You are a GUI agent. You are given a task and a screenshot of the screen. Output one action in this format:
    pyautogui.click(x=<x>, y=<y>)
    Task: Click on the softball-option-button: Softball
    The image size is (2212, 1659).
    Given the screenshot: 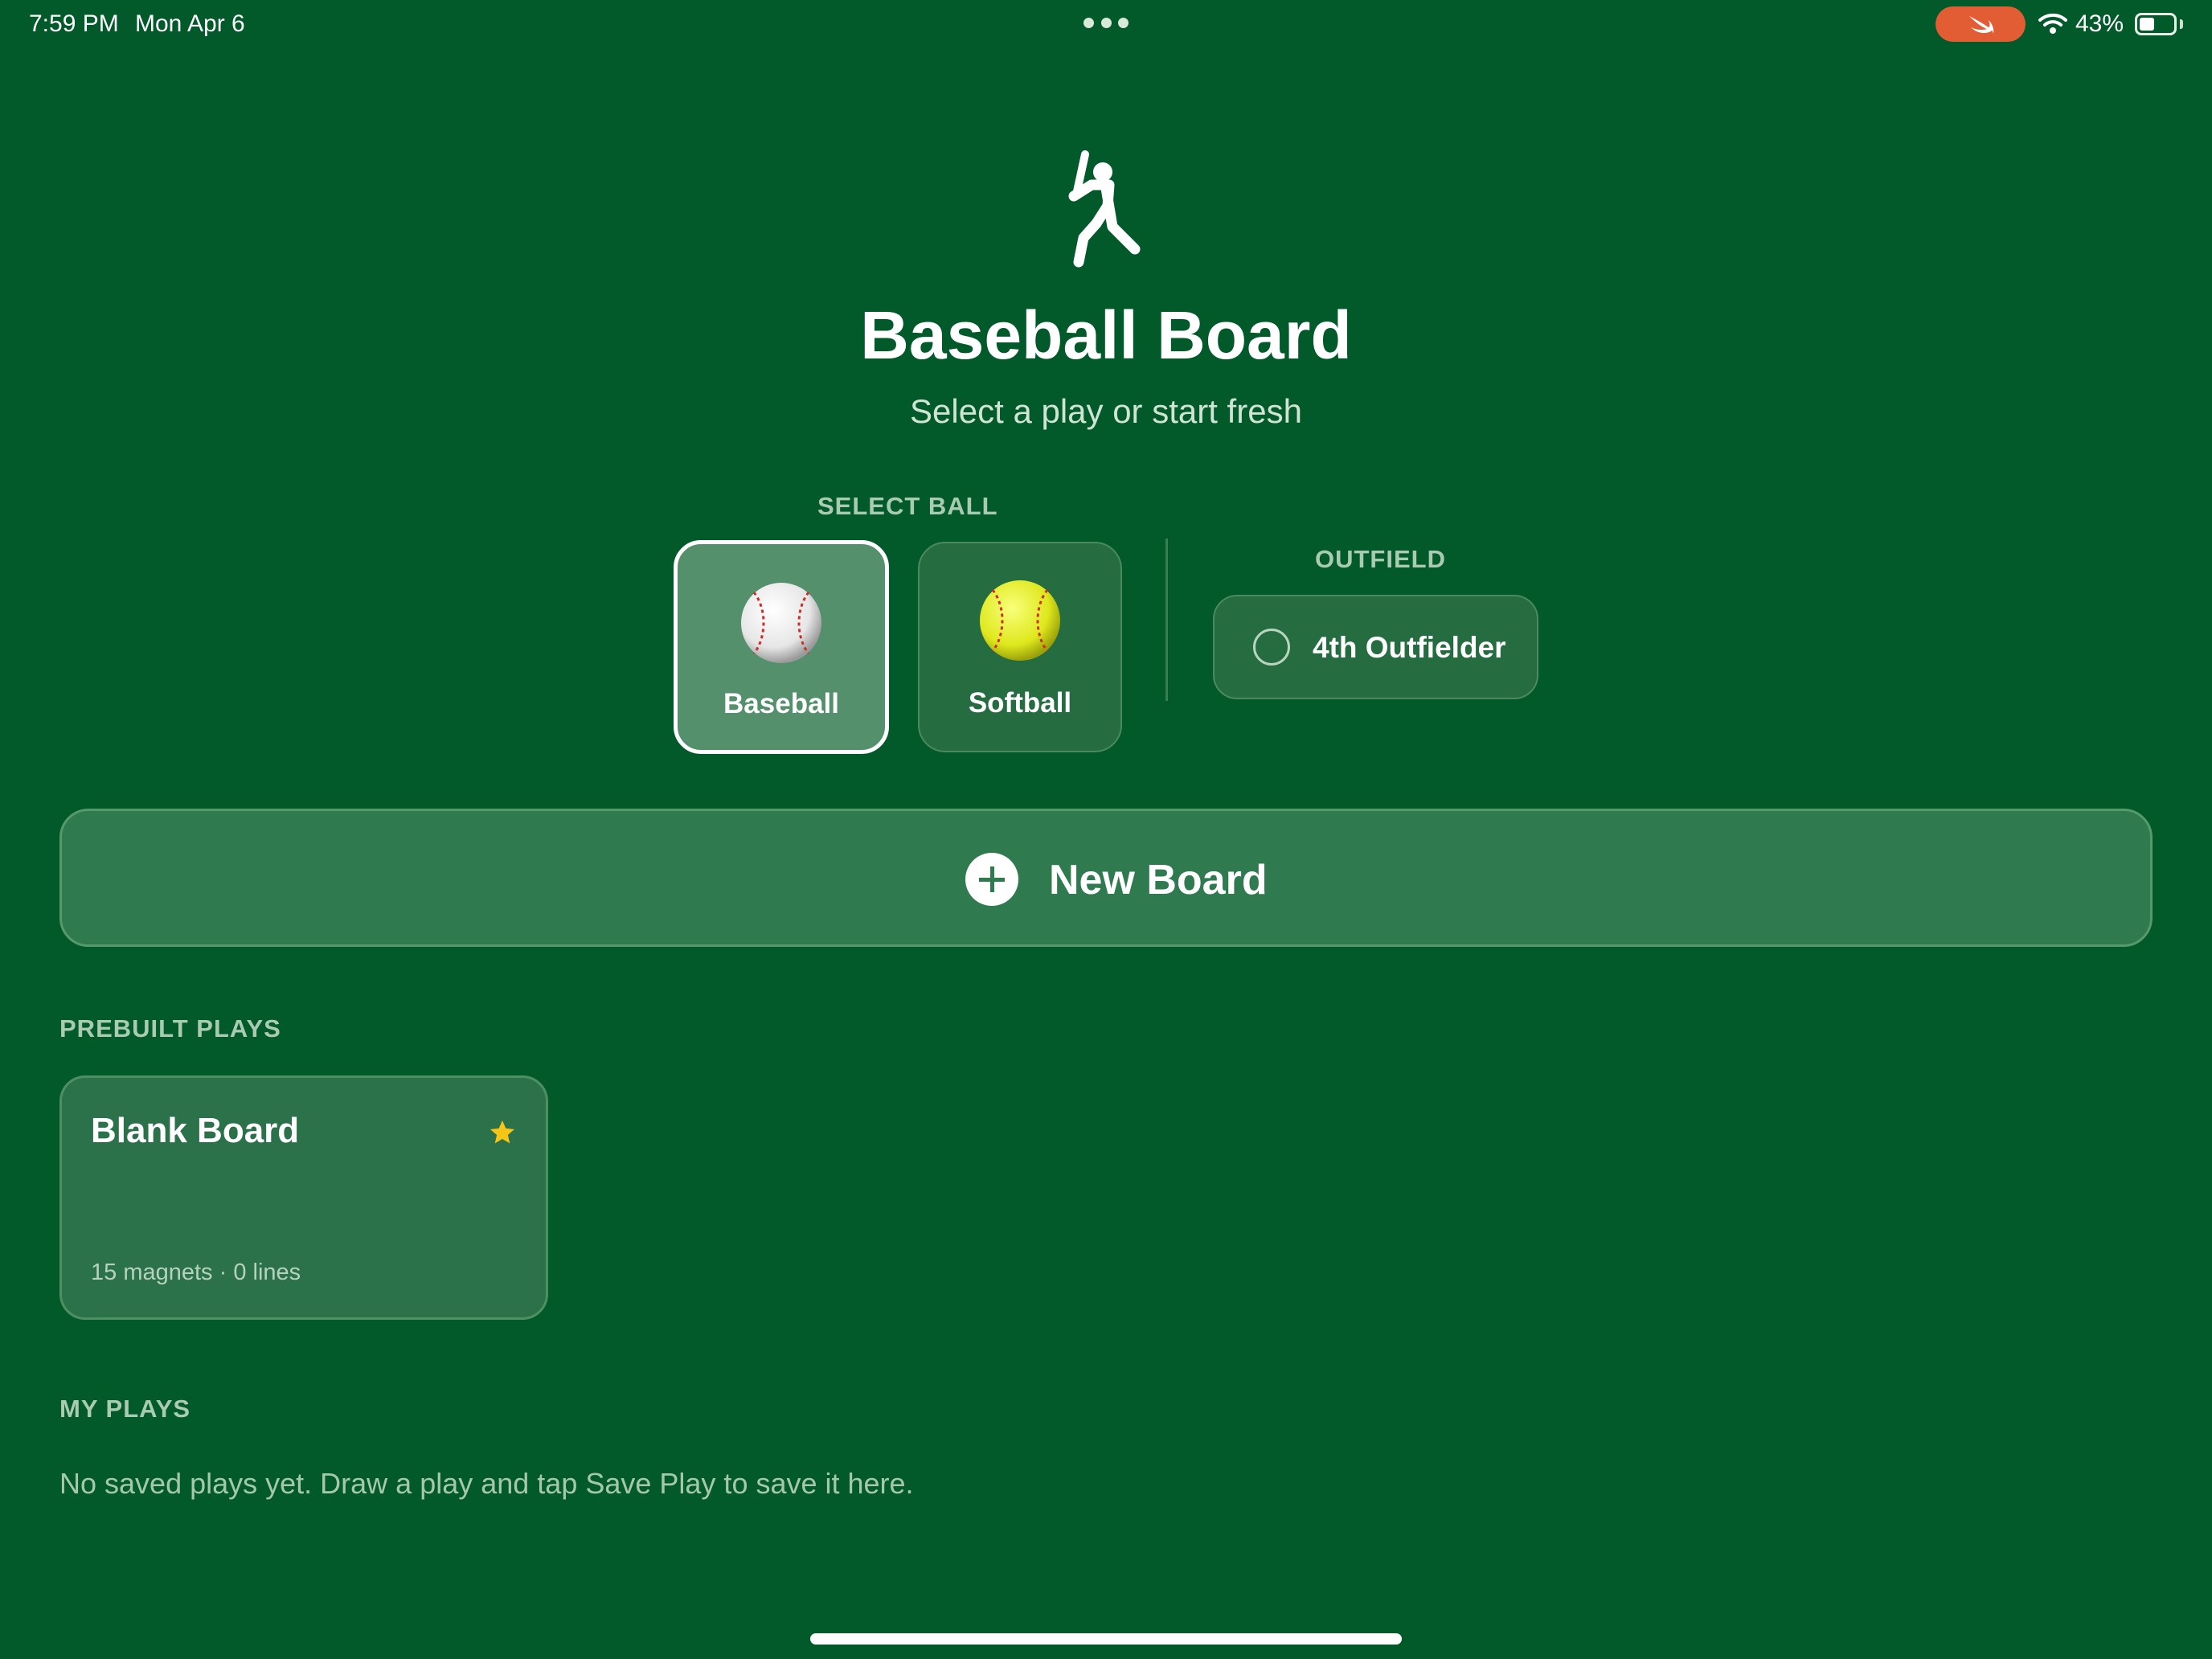 What is the action you would take?
    pyautogui.click(x=1020, y=647)
    